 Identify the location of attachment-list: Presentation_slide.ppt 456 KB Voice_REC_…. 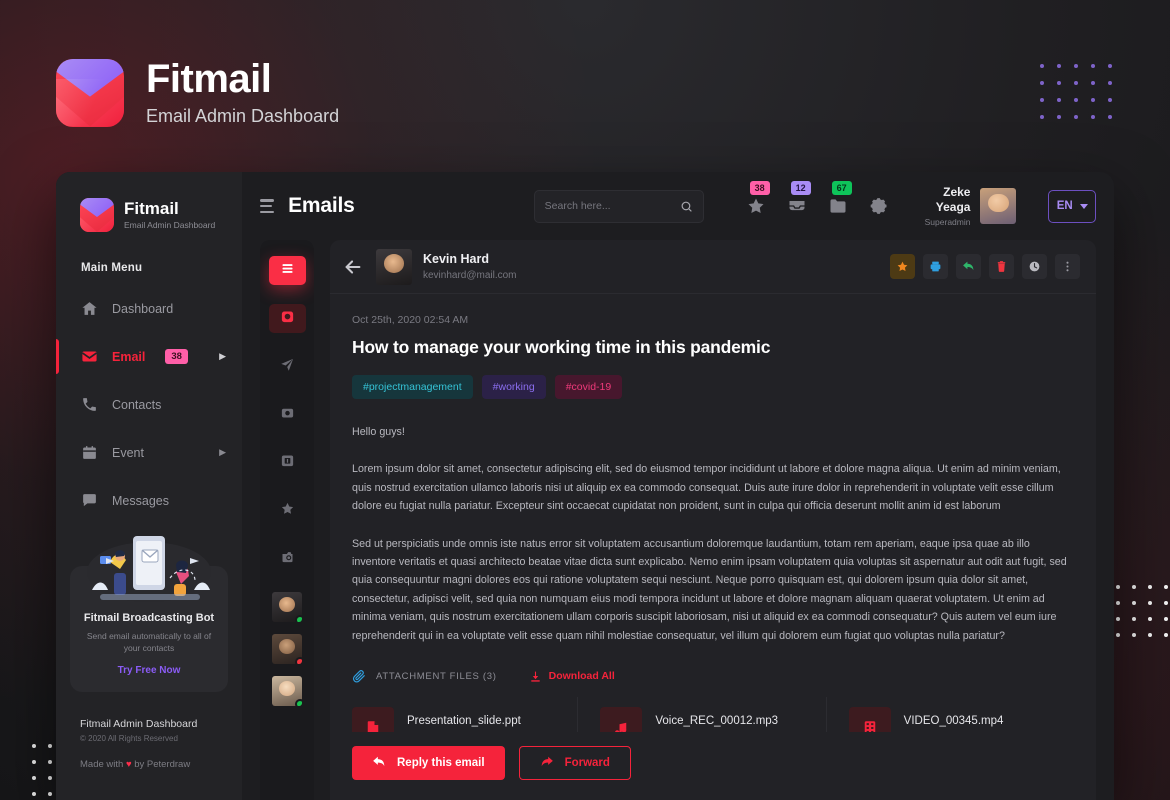
(713, 714).